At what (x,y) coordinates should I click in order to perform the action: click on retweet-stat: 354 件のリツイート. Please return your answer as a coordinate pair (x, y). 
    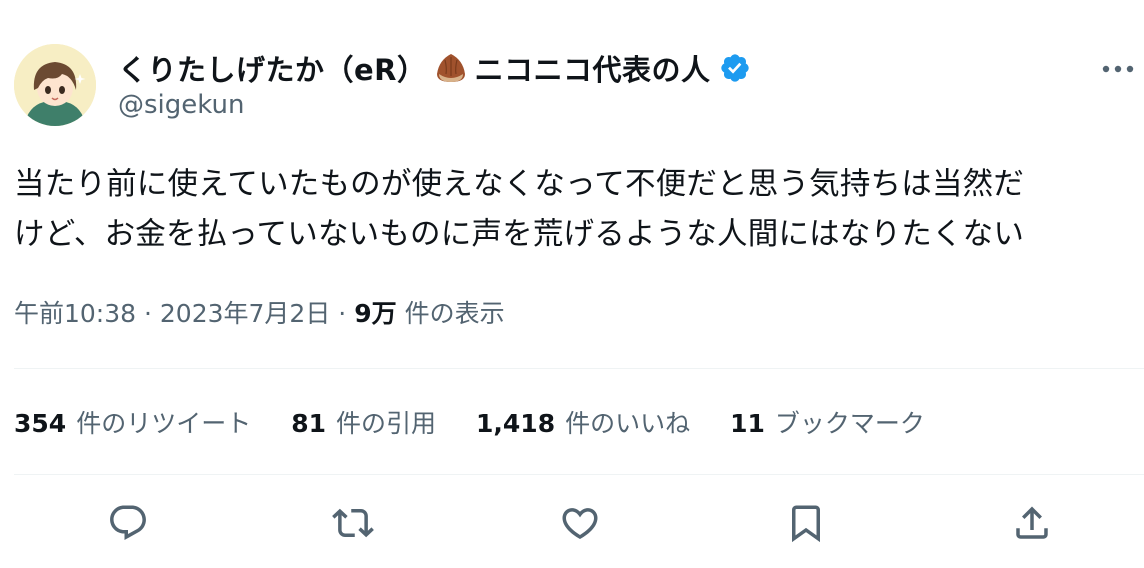
    Looking at the image, I should click on (132, 422).